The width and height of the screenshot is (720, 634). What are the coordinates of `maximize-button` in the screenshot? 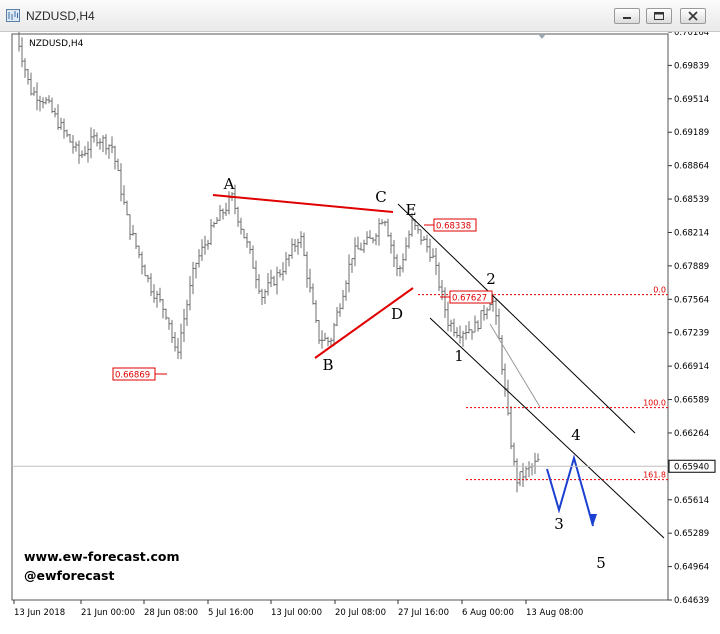 It's located at (659, 16).